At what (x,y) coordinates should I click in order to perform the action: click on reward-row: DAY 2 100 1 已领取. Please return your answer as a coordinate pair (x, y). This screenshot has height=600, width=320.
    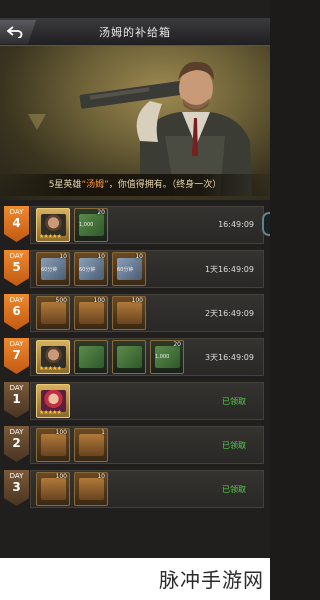
    Looking at the image, I should click on (135, 446).